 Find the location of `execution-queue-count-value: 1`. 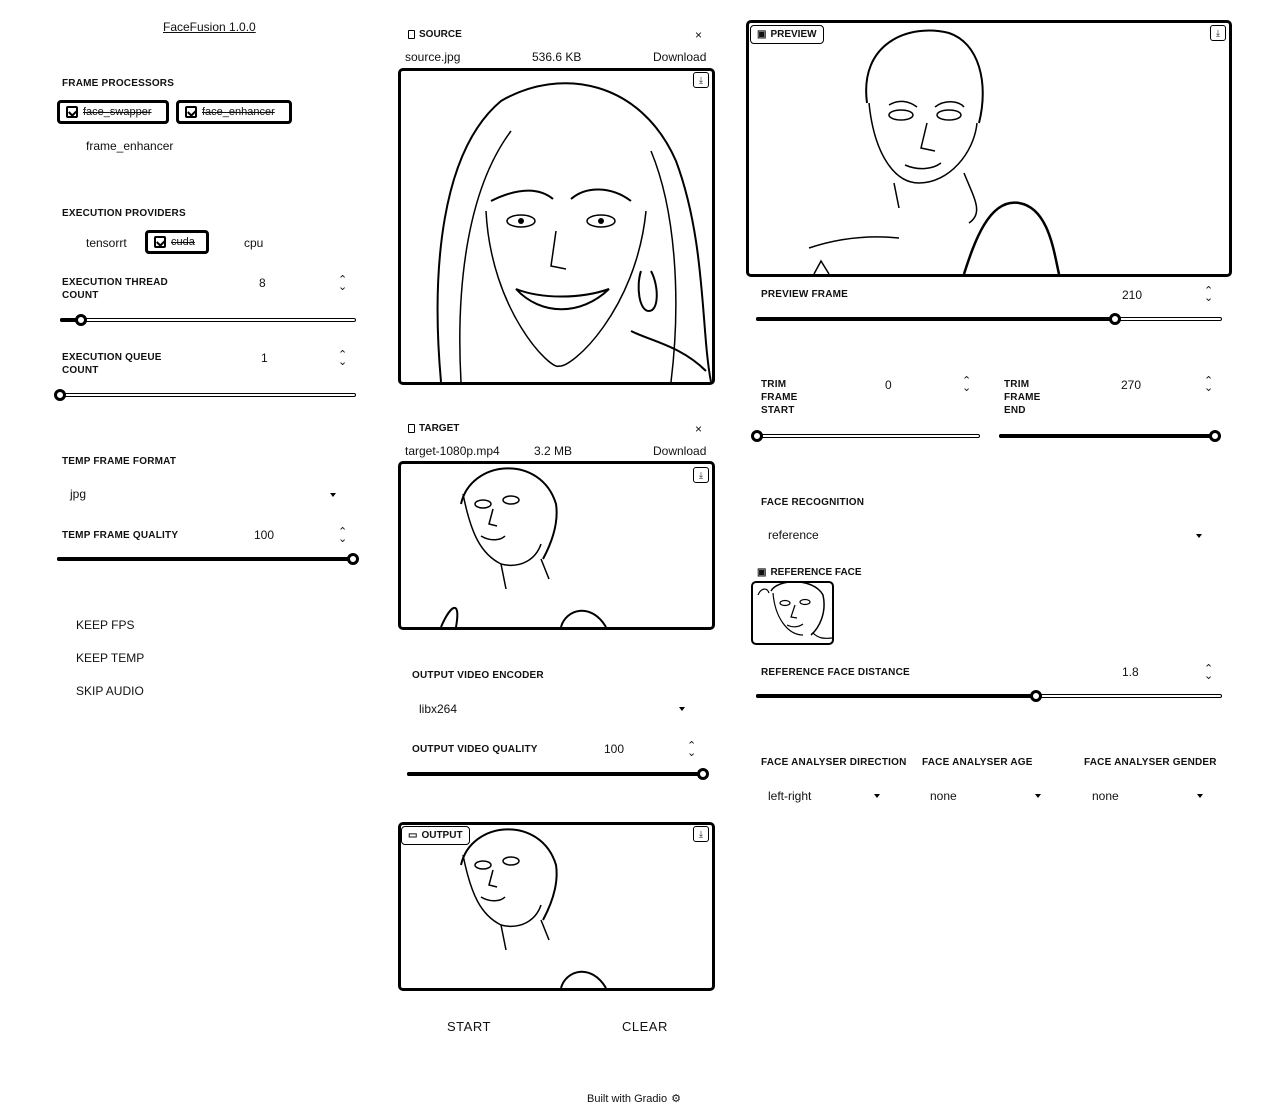

execution-queue-count-value: 1 is located at coordinates (264, 358).